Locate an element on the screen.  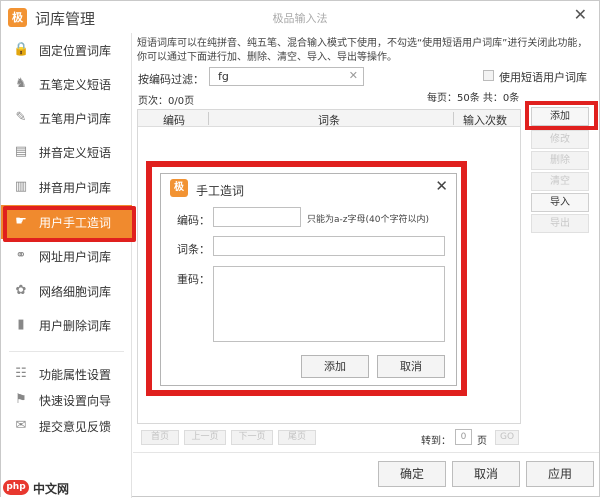
edit-icon: ✎ is located at coordinates (21, 117).